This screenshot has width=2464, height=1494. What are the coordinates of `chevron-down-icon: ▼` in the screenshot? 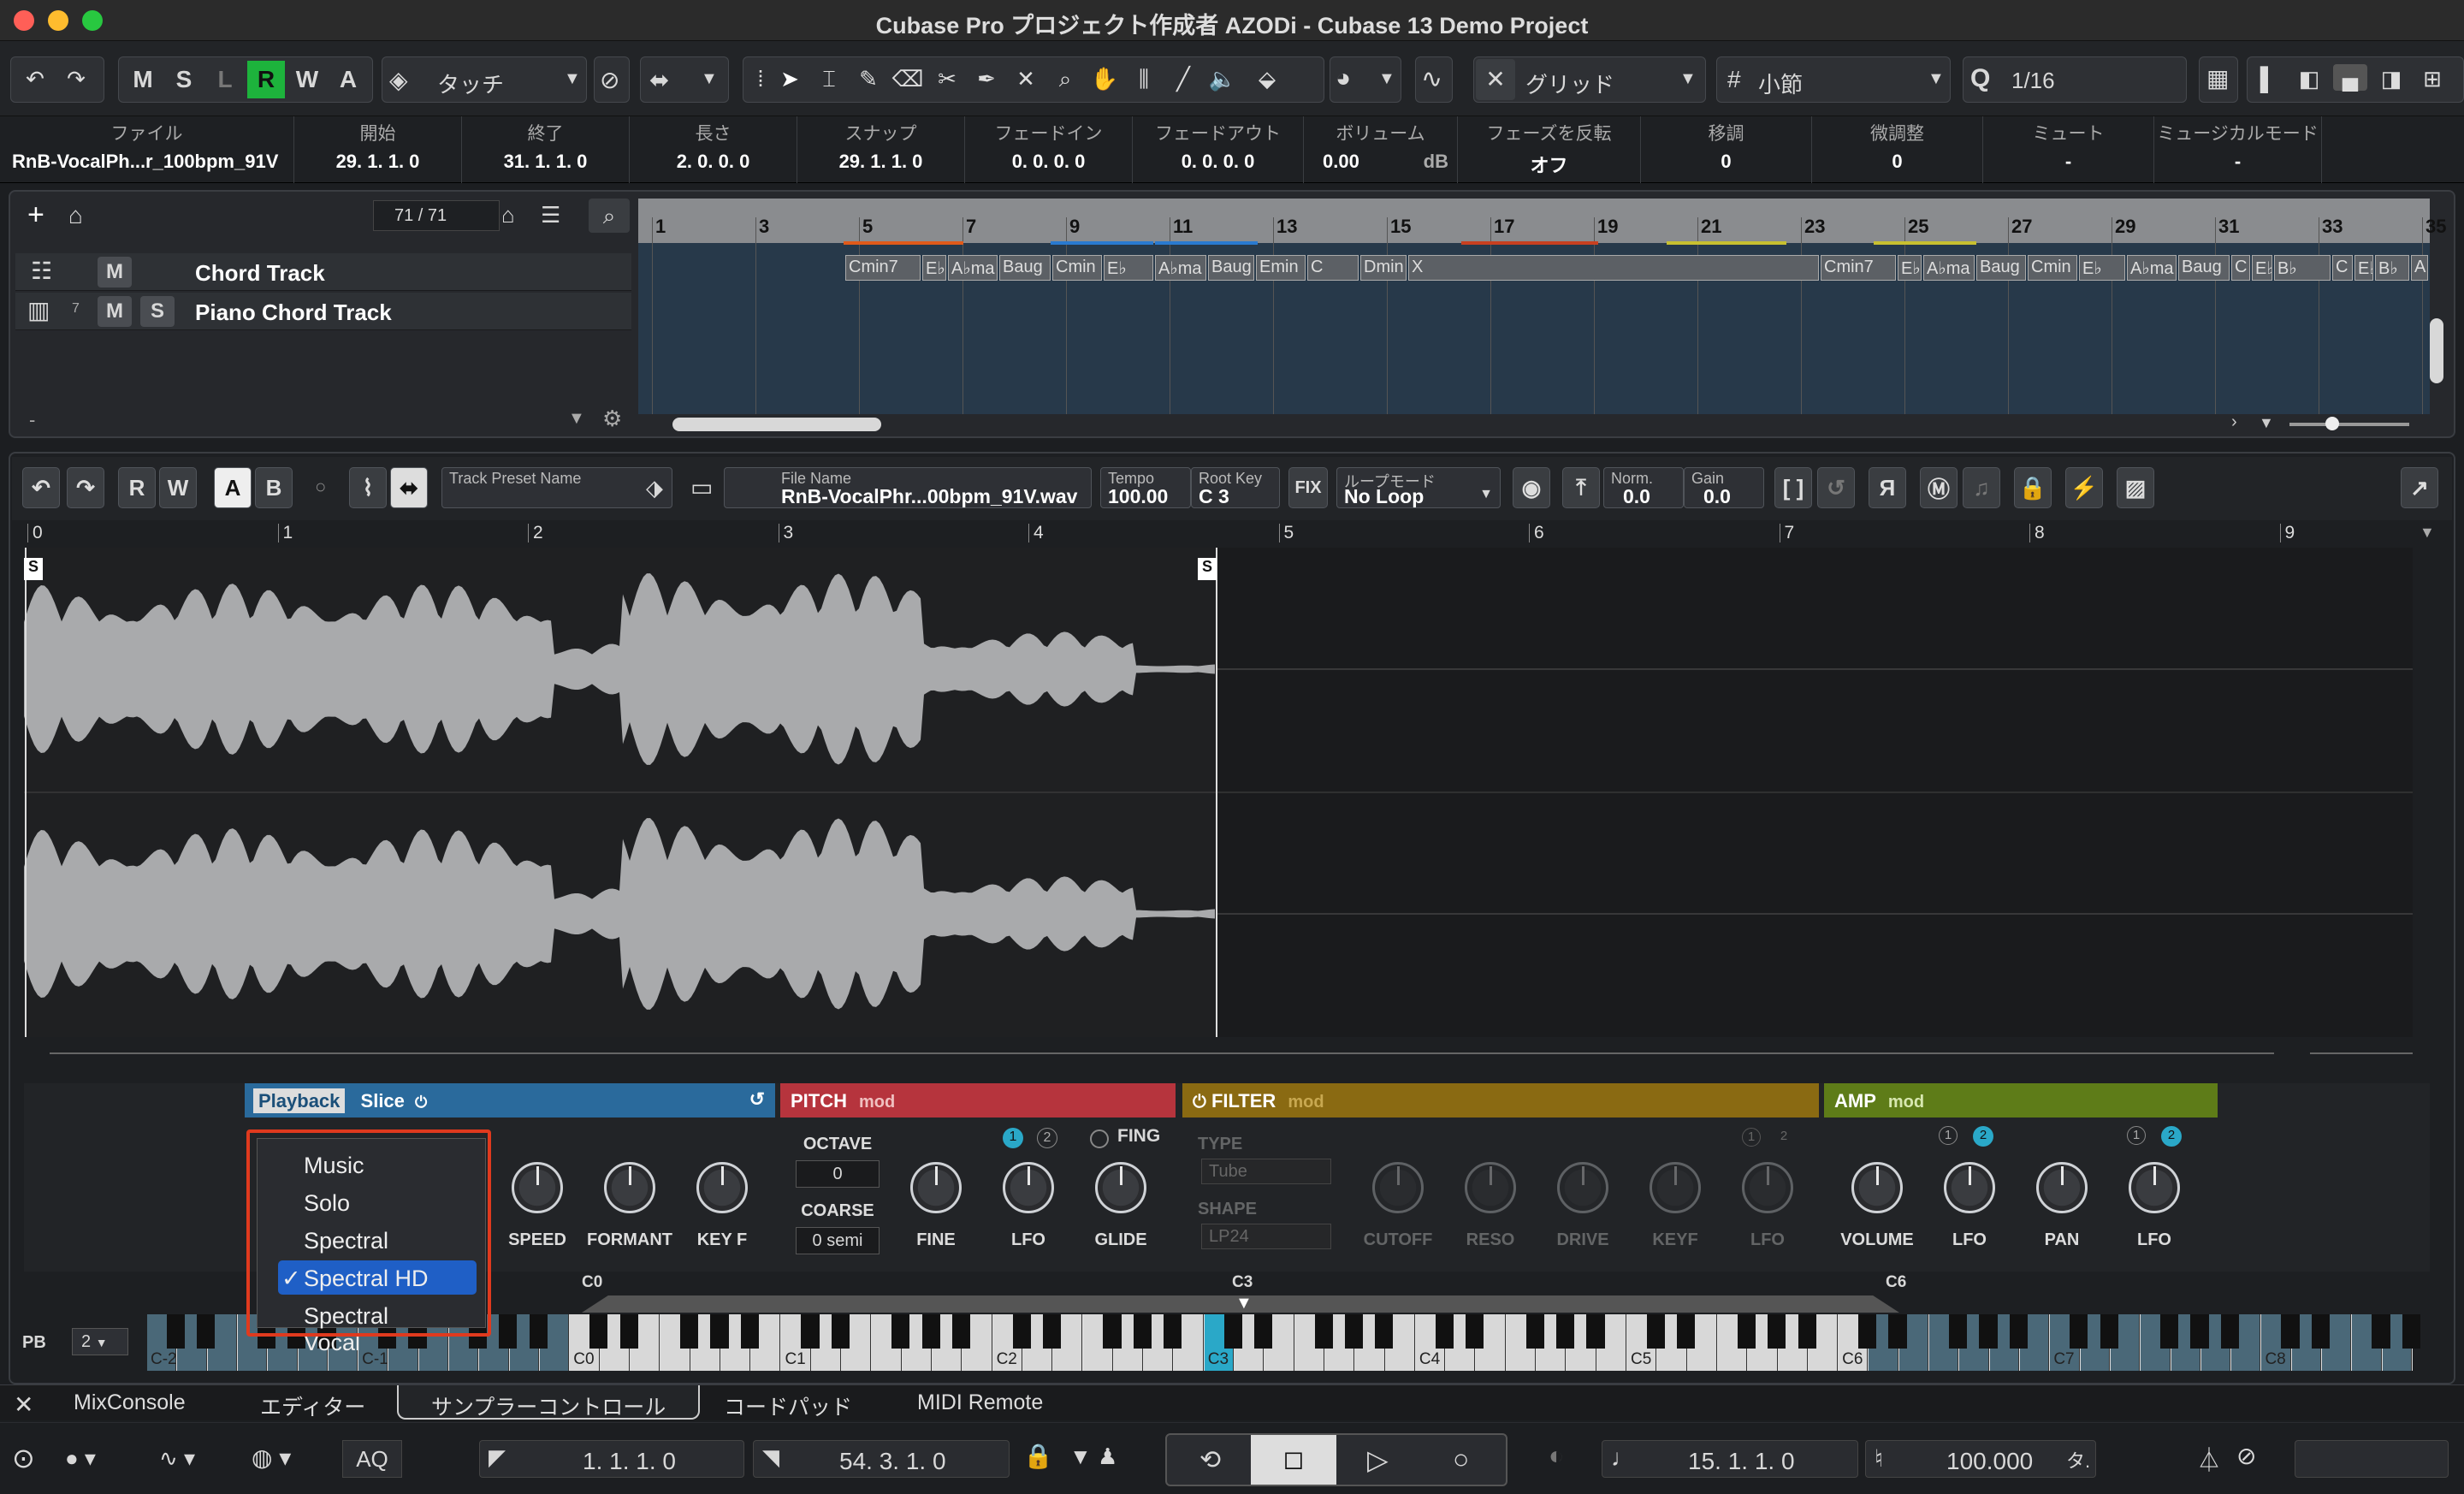 It's located at (2266, 423).